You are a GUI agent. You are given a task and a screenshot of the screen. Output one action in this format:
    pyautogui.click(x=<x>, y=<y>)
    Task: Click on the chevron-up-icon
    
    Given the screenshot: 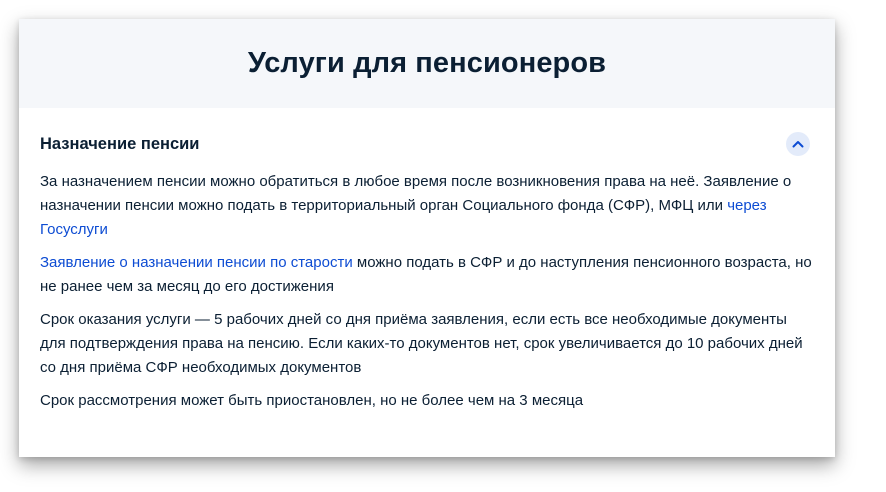 What is the action you would take?
    pyautogui.click(x=798, y=144)
    